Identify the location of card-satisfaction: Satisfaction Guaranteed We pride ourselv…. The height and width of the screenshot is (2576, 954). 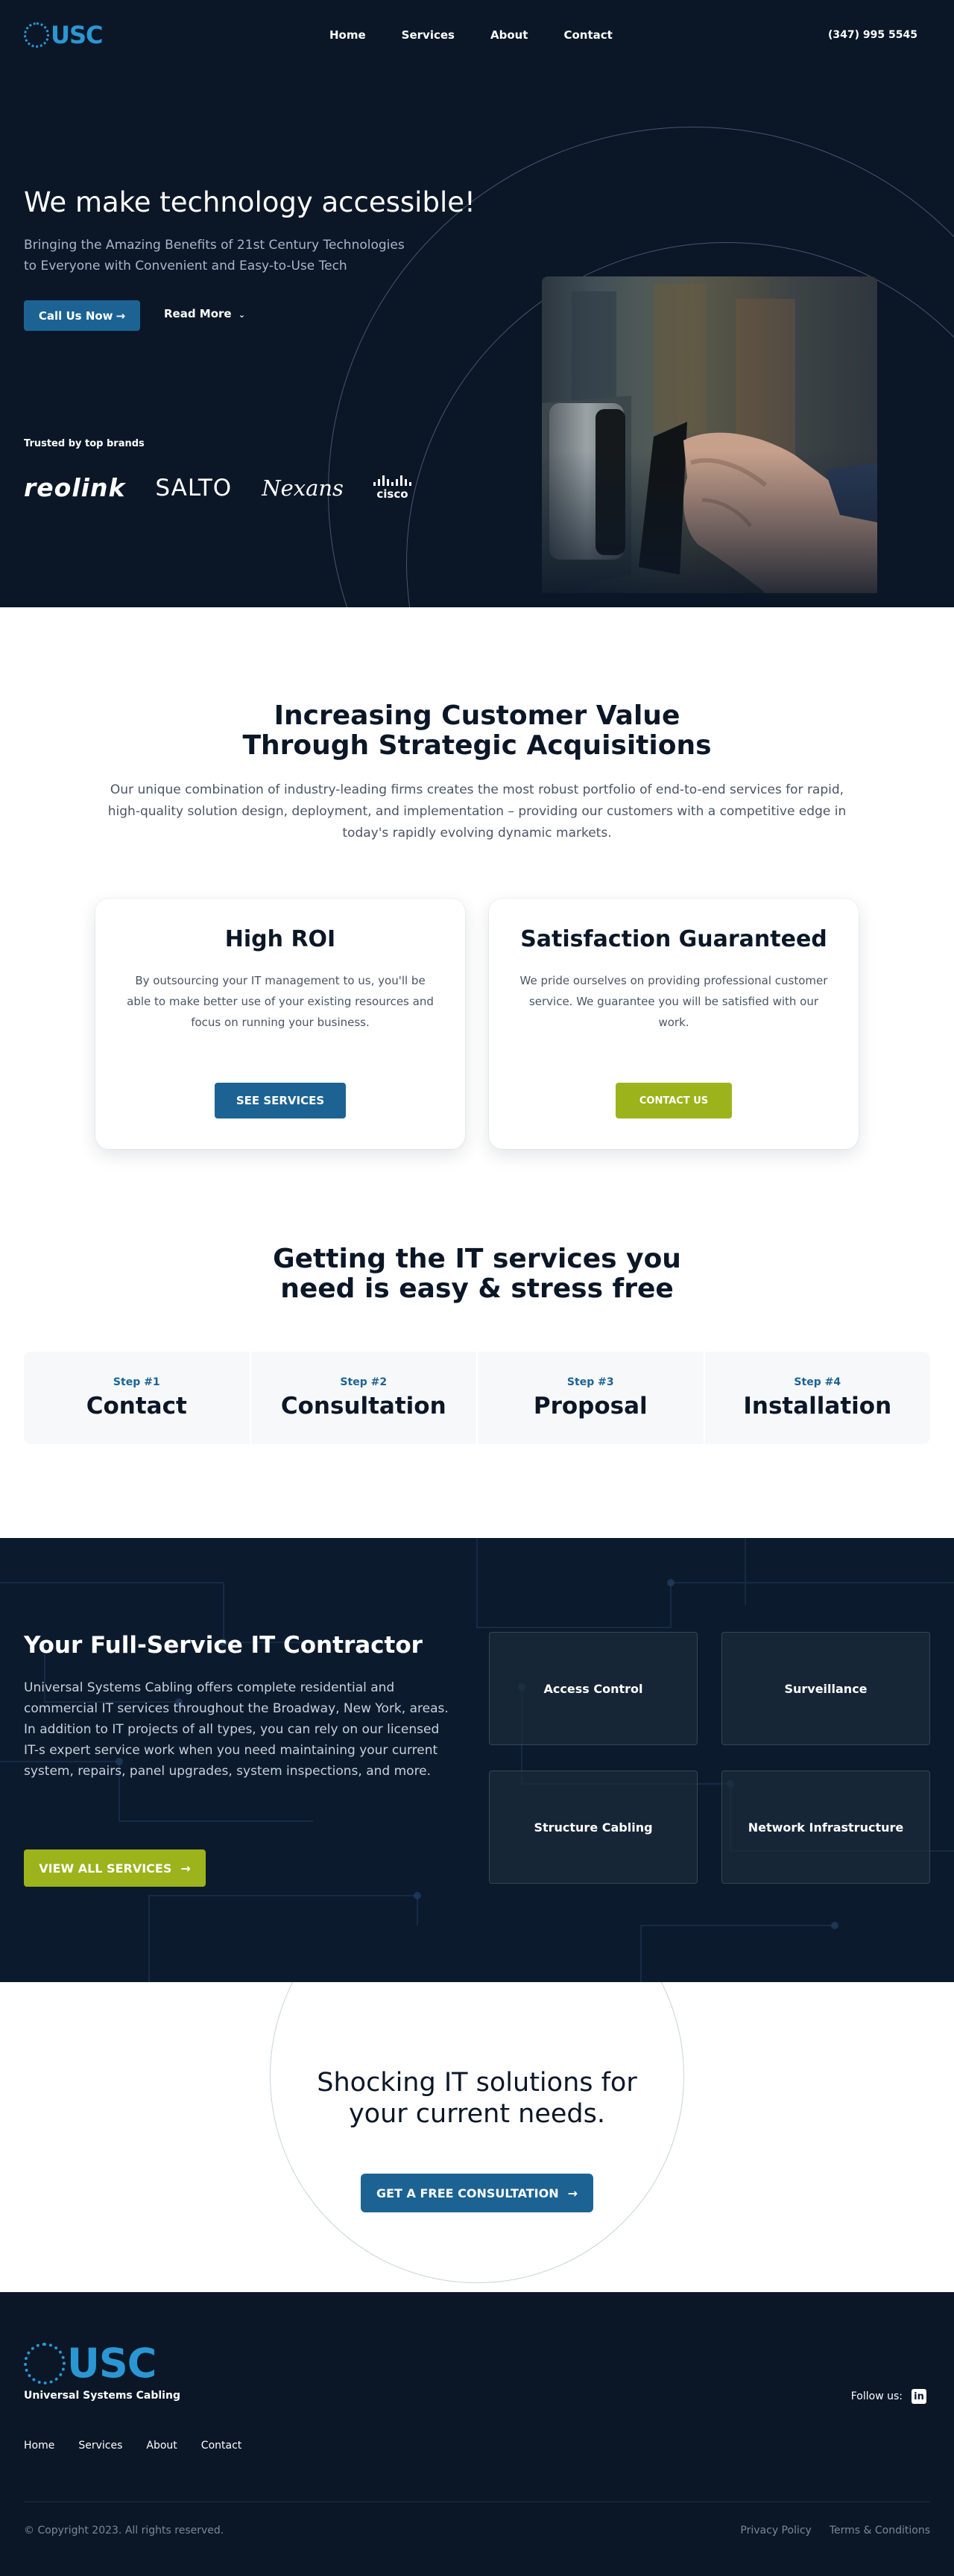
(674, 1024).